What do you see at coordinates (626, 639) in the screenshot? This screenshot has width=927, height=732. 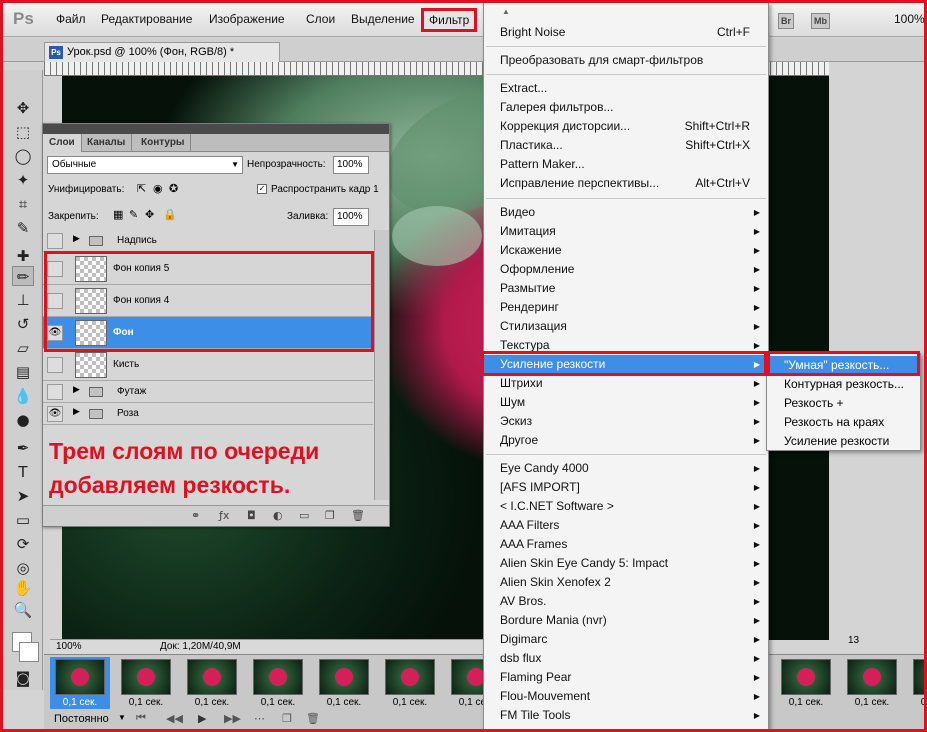 I see `menu-item: Digimarc ▶` at bounding box center [626, 639].